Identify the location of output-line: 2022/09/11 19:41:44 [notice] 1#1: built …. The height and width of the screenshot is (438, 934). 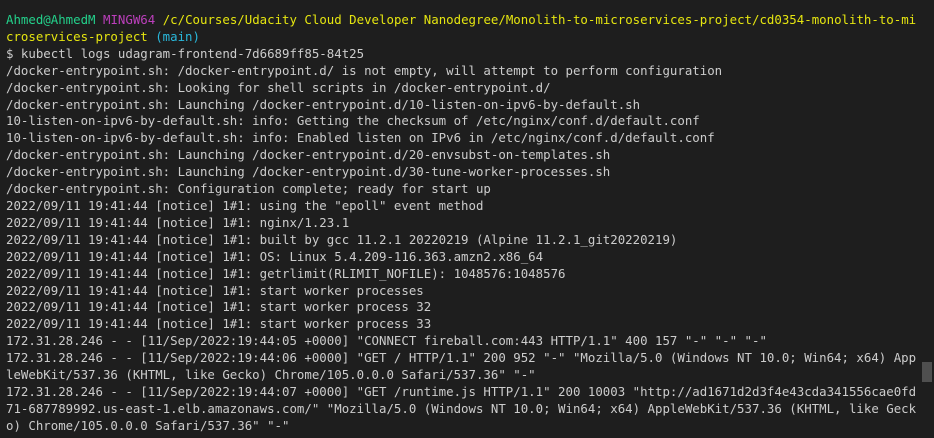
(342, 239).